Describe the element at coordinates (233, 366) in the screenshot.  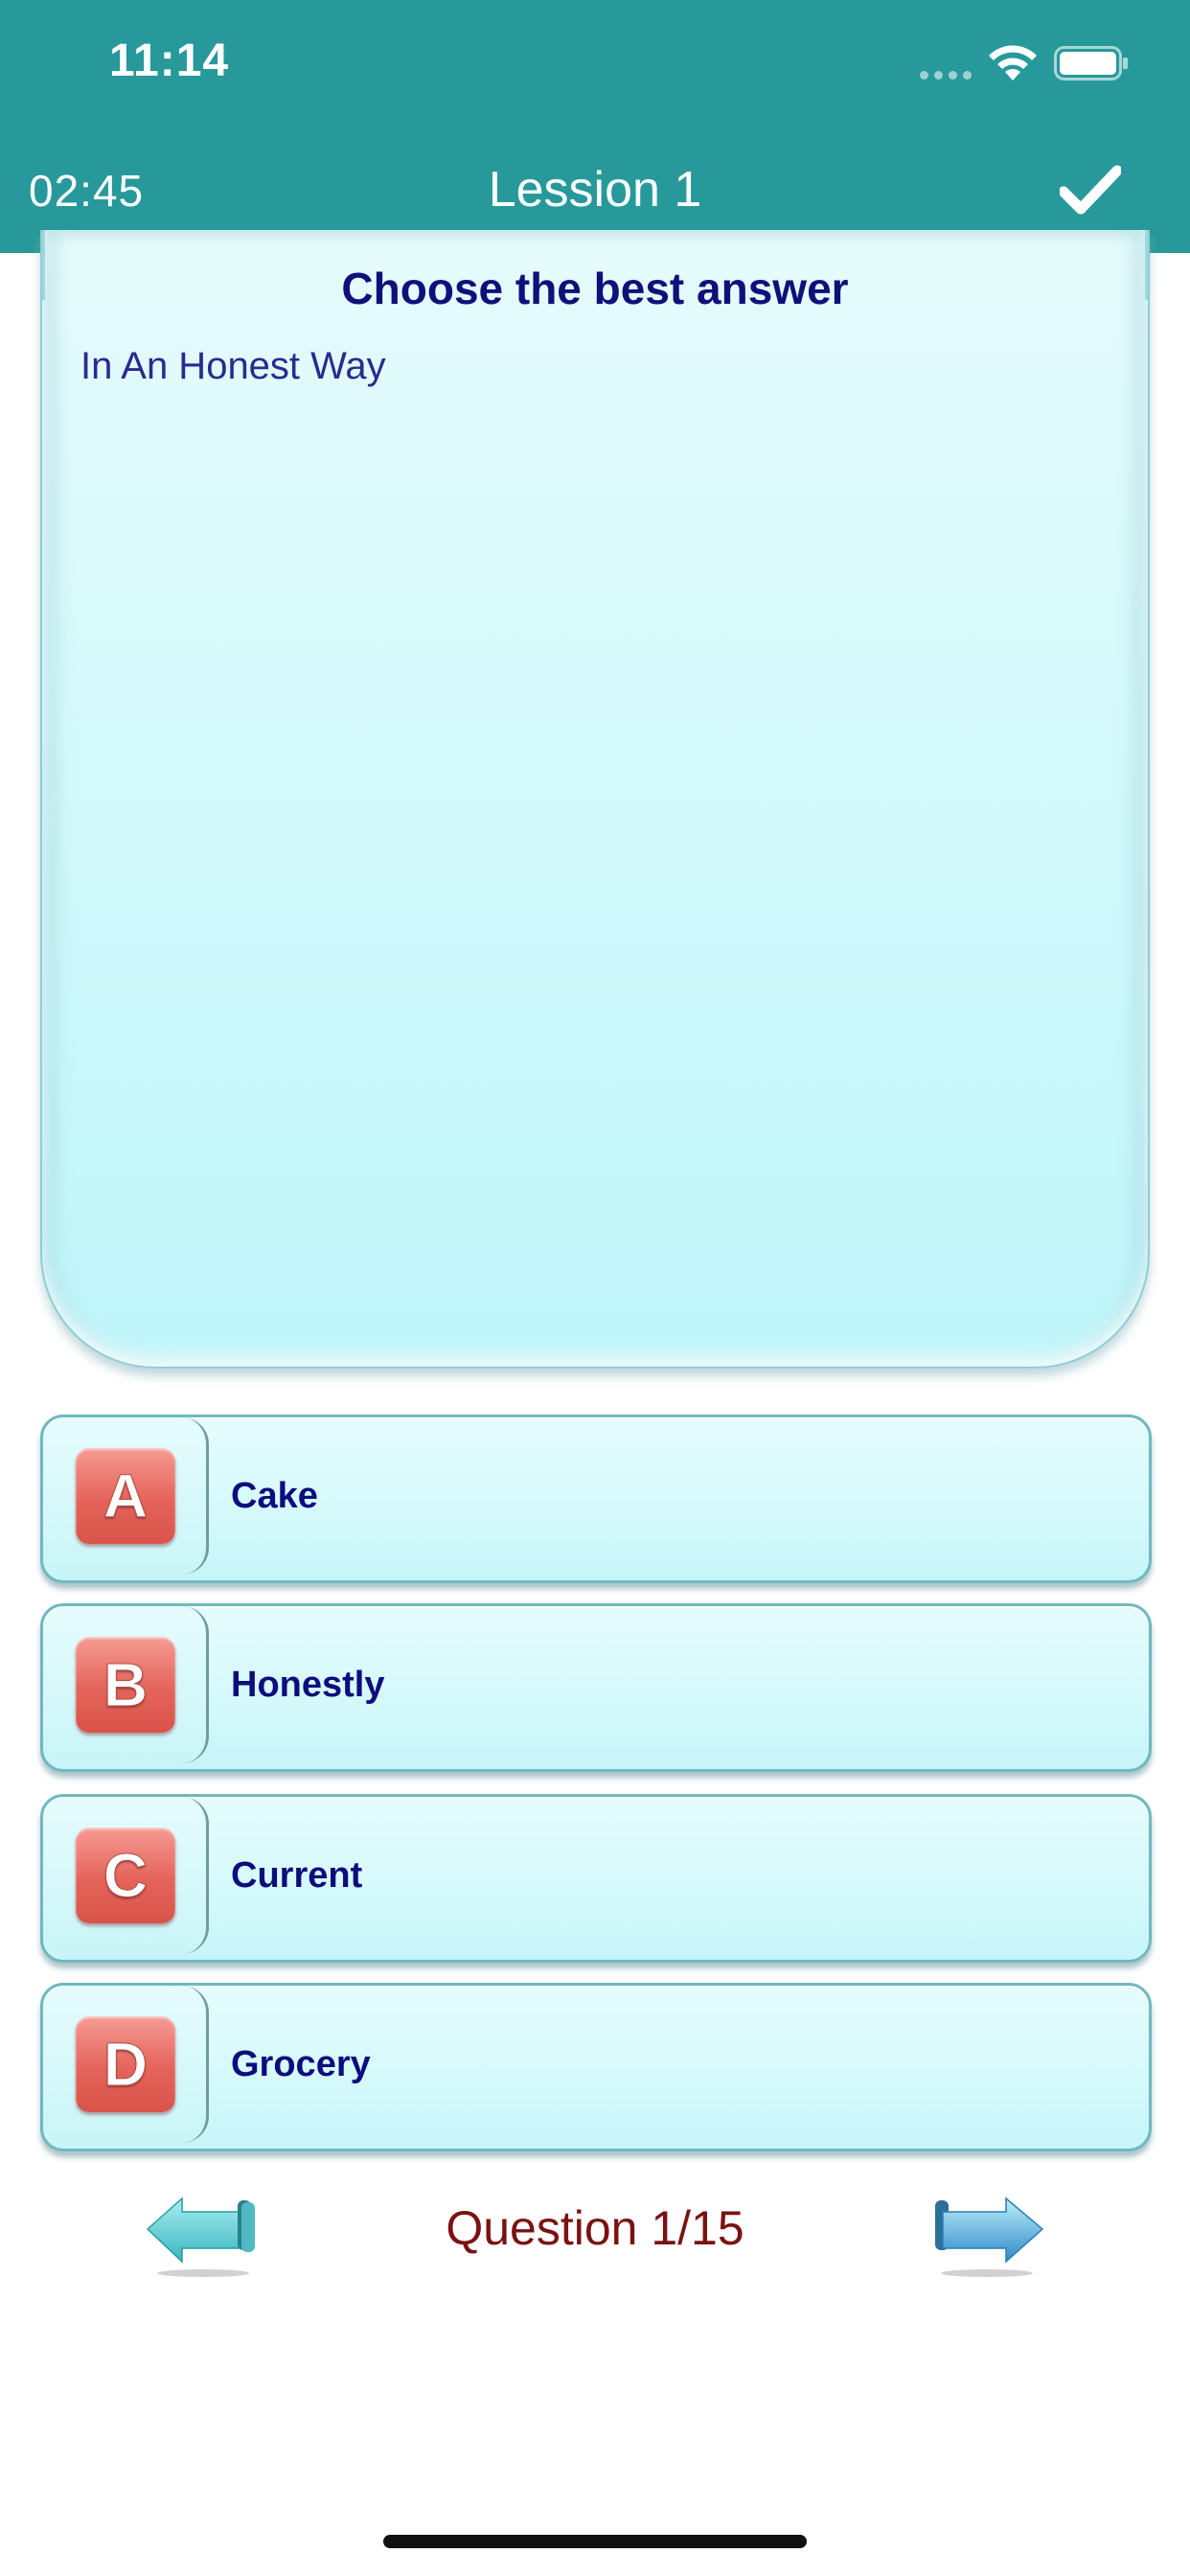
I see `question-text: In An Honest Way` at that location.